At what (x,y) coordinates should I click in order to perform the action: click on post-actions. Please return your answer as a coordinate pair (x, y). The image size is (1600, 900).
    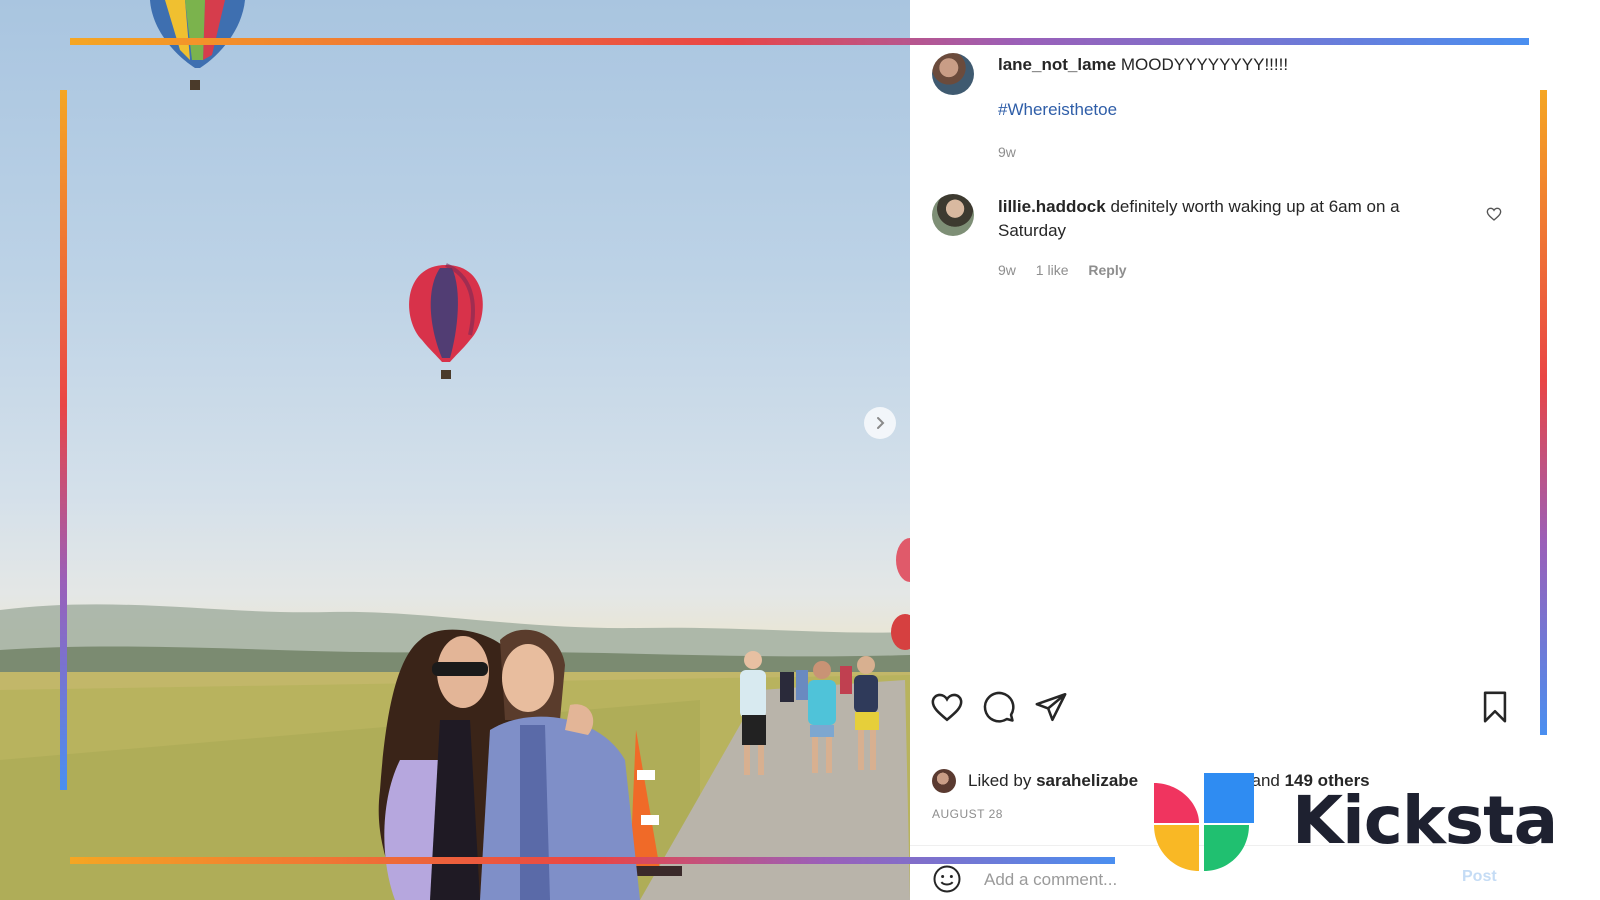
    Looking at the image, I should click on (1223, 710).